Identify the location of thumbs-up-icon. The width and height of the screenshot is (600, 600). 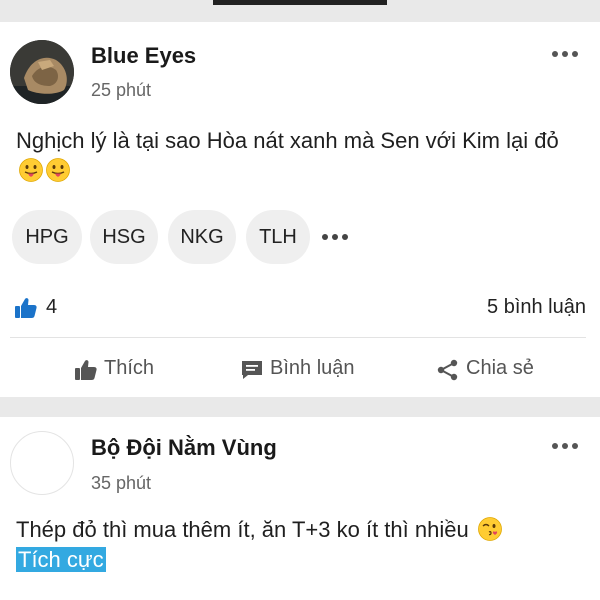
(86, 370).